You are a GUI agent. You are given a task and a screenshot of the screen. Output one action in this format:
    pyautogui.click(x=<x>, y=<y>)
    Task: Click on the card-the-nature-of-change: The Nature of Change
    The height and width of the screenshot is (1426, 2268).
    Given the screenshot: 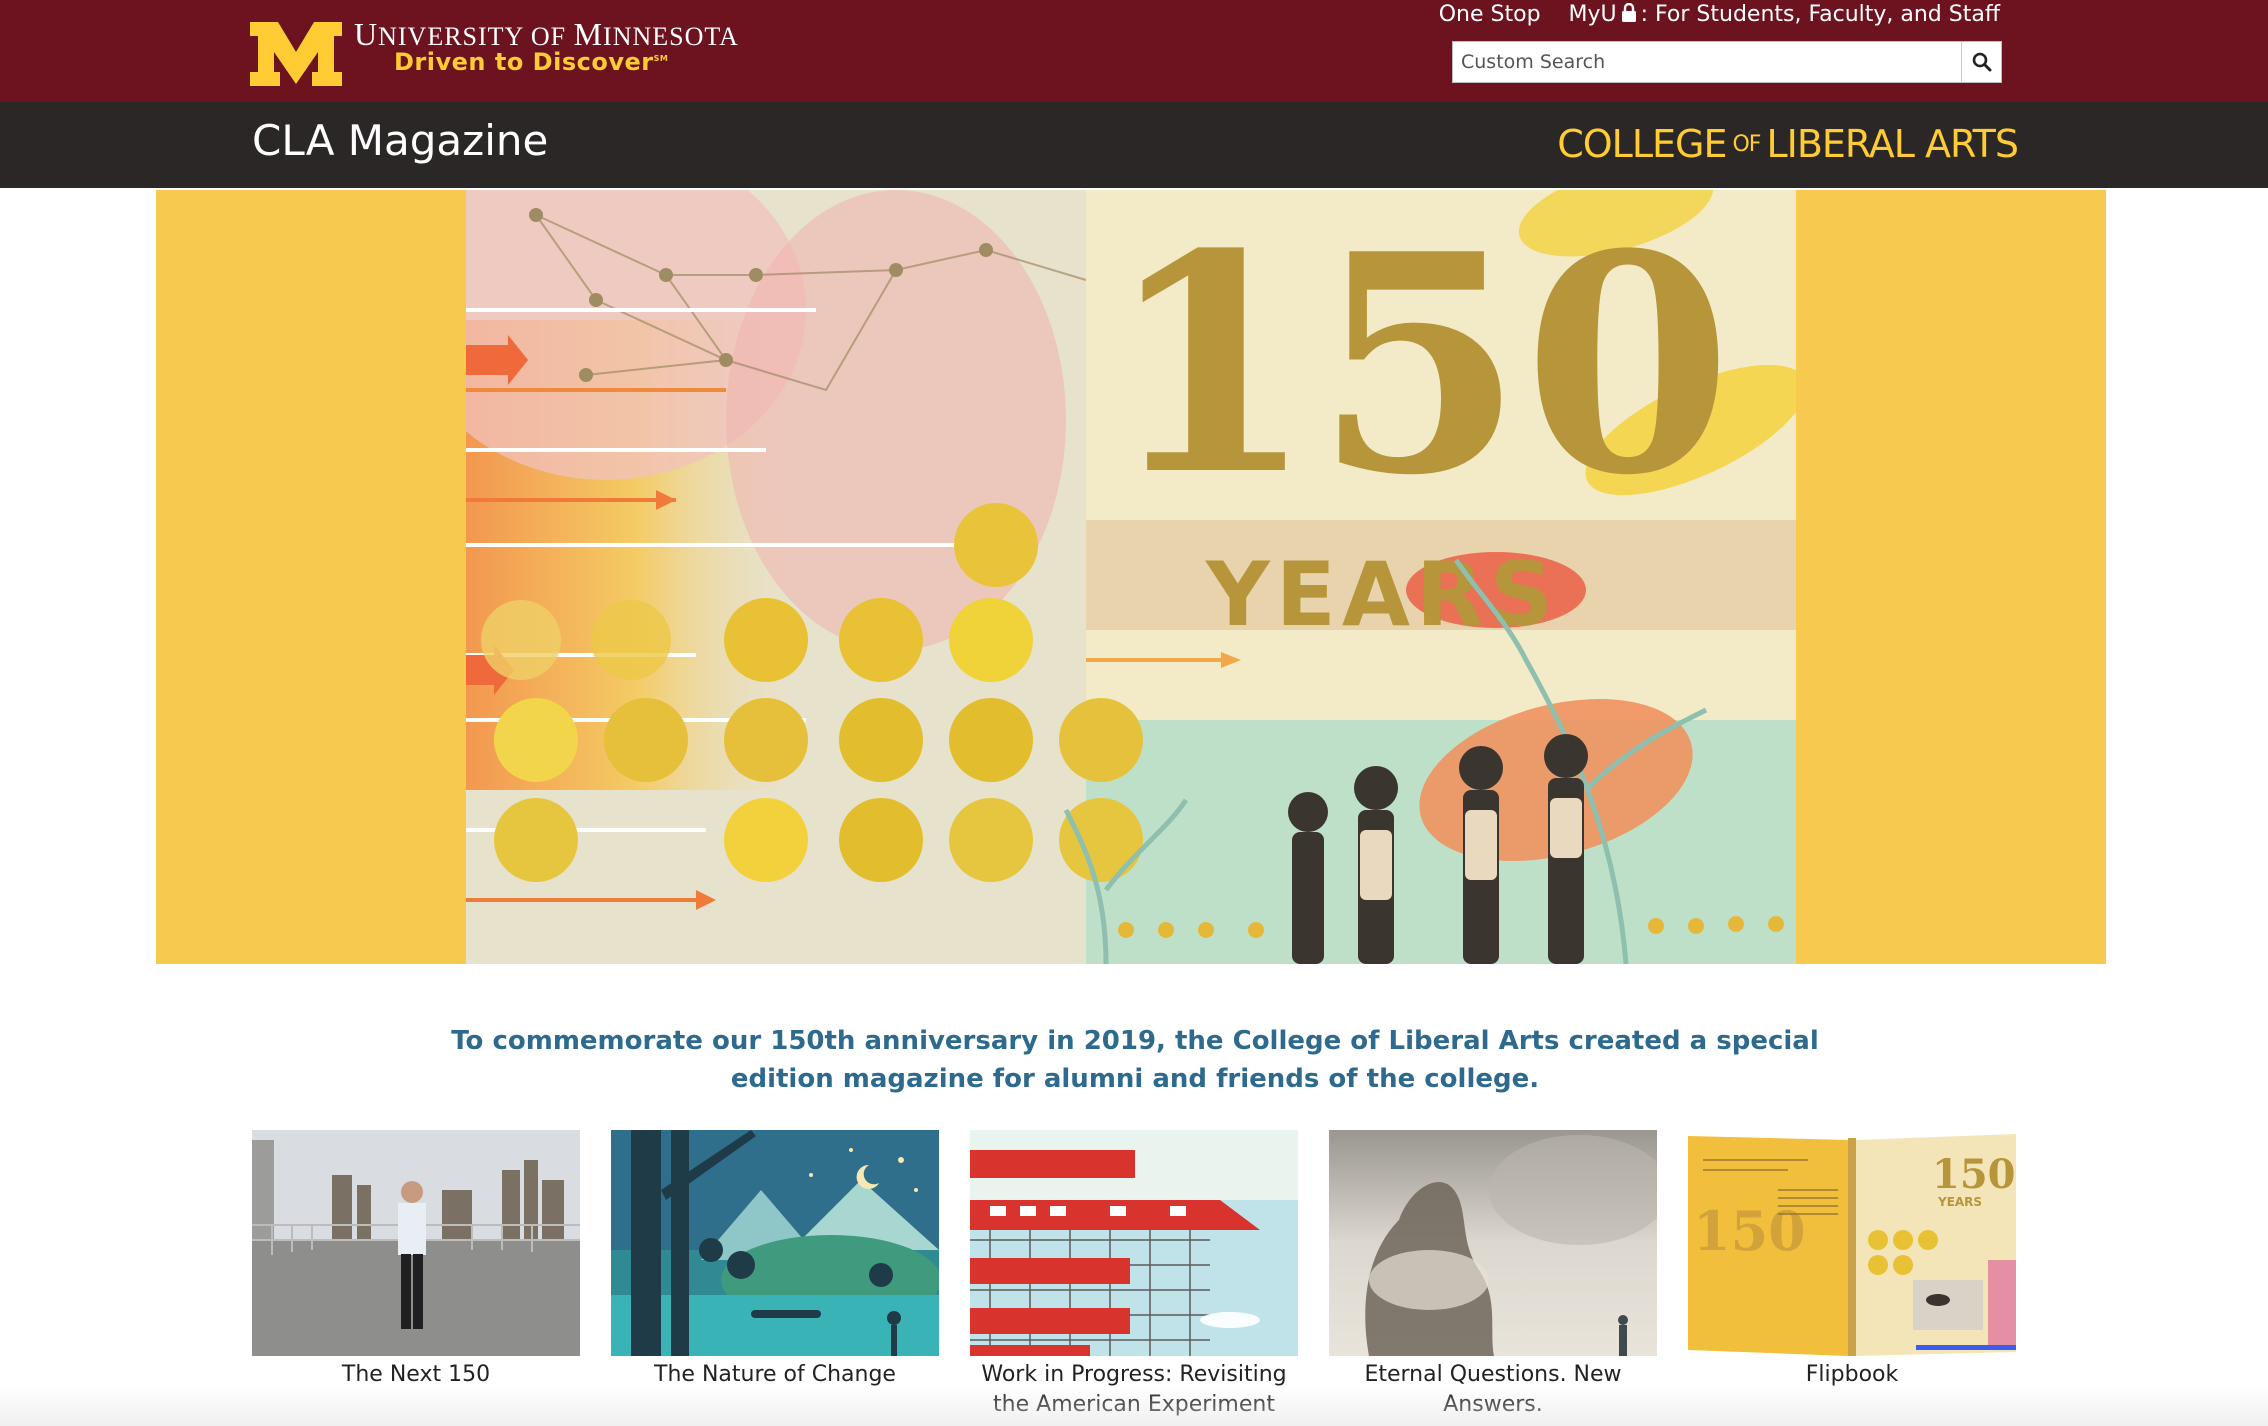 What is the action you would take?
    pyautogui.click(x=775, y=1275)
    